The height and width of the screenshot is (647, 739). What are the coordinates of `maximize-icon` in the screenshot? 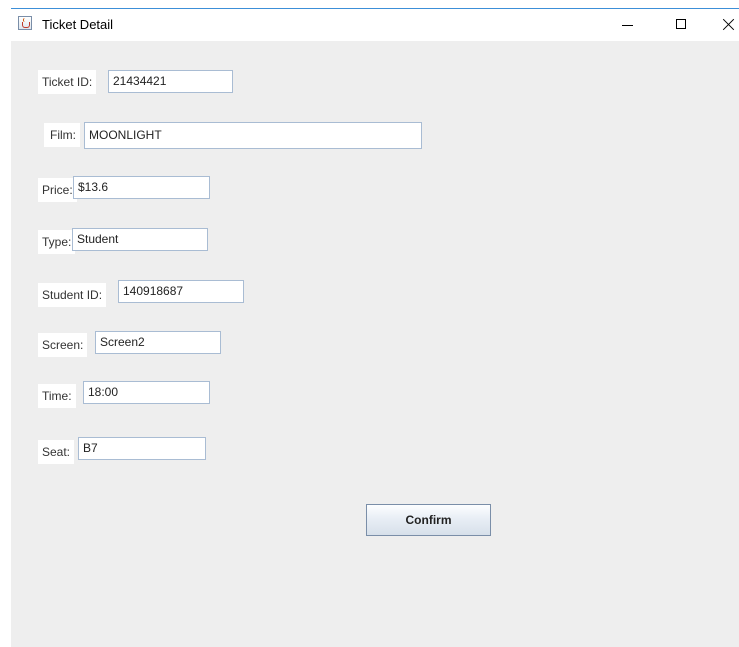 It's located at (681, 24).